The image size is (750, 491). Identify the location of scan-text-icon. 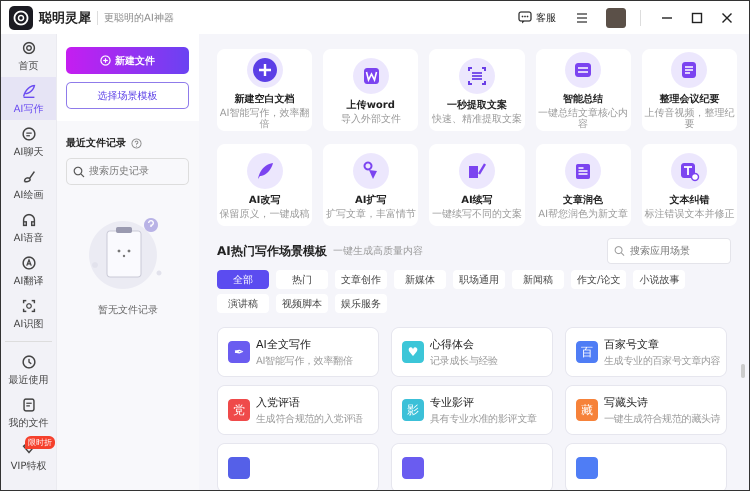
(476, 76).